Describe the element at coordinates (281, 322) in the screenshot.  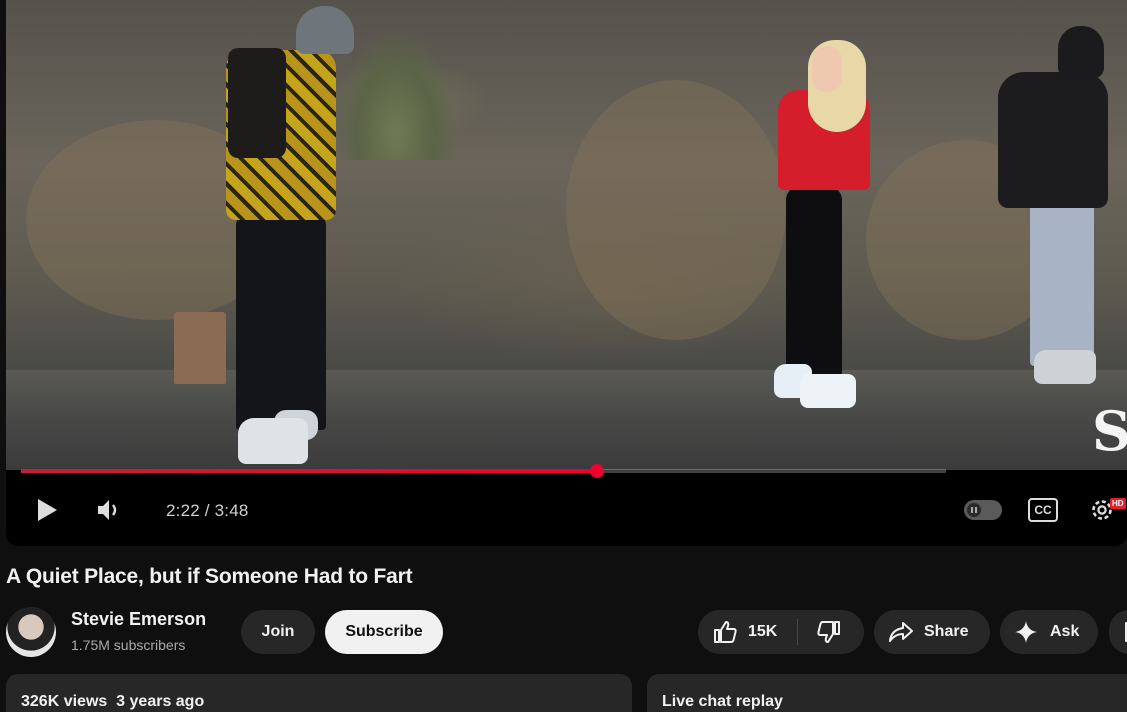
I see `hiker-legs` at that location.